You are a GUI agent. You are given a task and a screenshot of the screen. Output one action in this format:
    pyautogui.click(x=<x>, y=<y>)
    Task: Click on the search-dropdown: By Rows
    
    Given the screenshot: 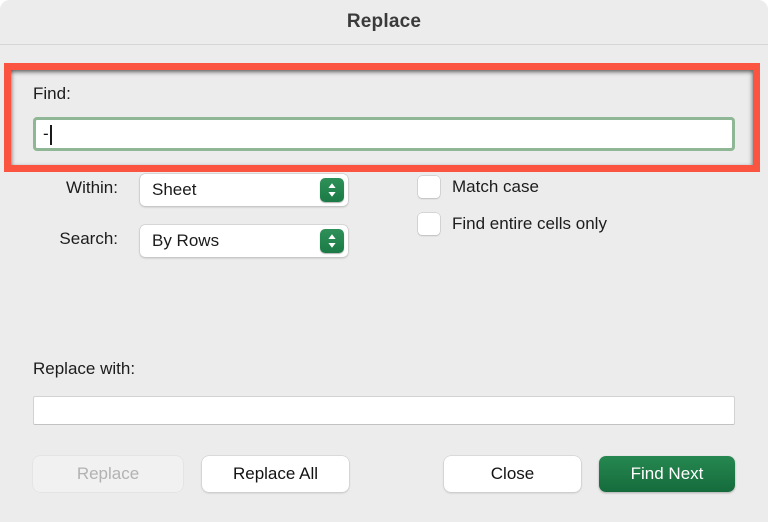 What is the action you would take?
    pyautogui.click(x=244, y=241)
    